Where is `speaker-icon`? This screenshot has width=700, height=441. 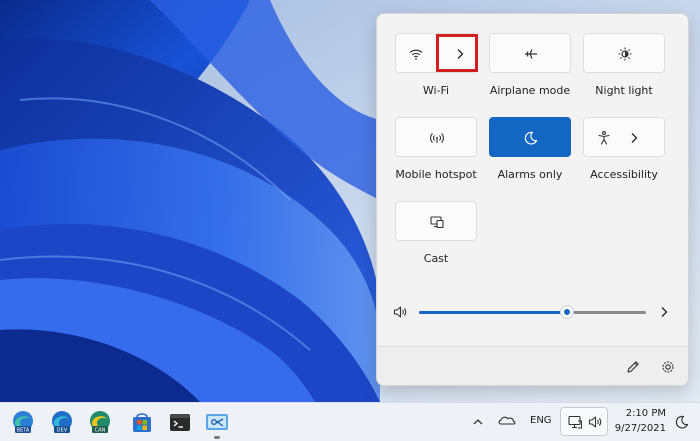 speaker-icon is located at coordinates (400, 312).